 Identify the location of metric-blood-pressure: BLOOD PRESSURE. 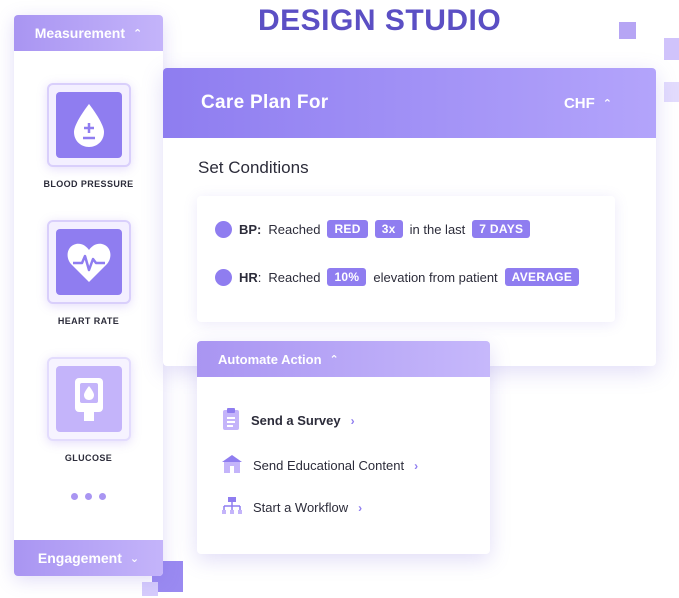
(88, 136).